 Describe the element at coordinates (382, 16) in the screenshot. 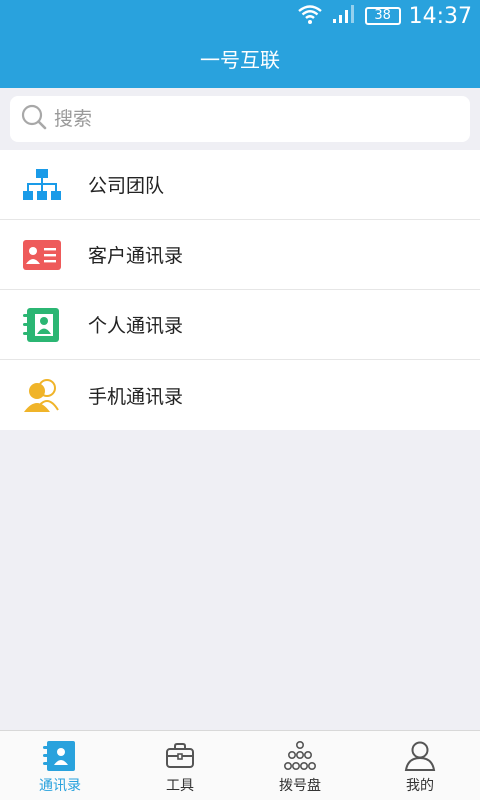

I see `battery-indicator: 38` at that location.